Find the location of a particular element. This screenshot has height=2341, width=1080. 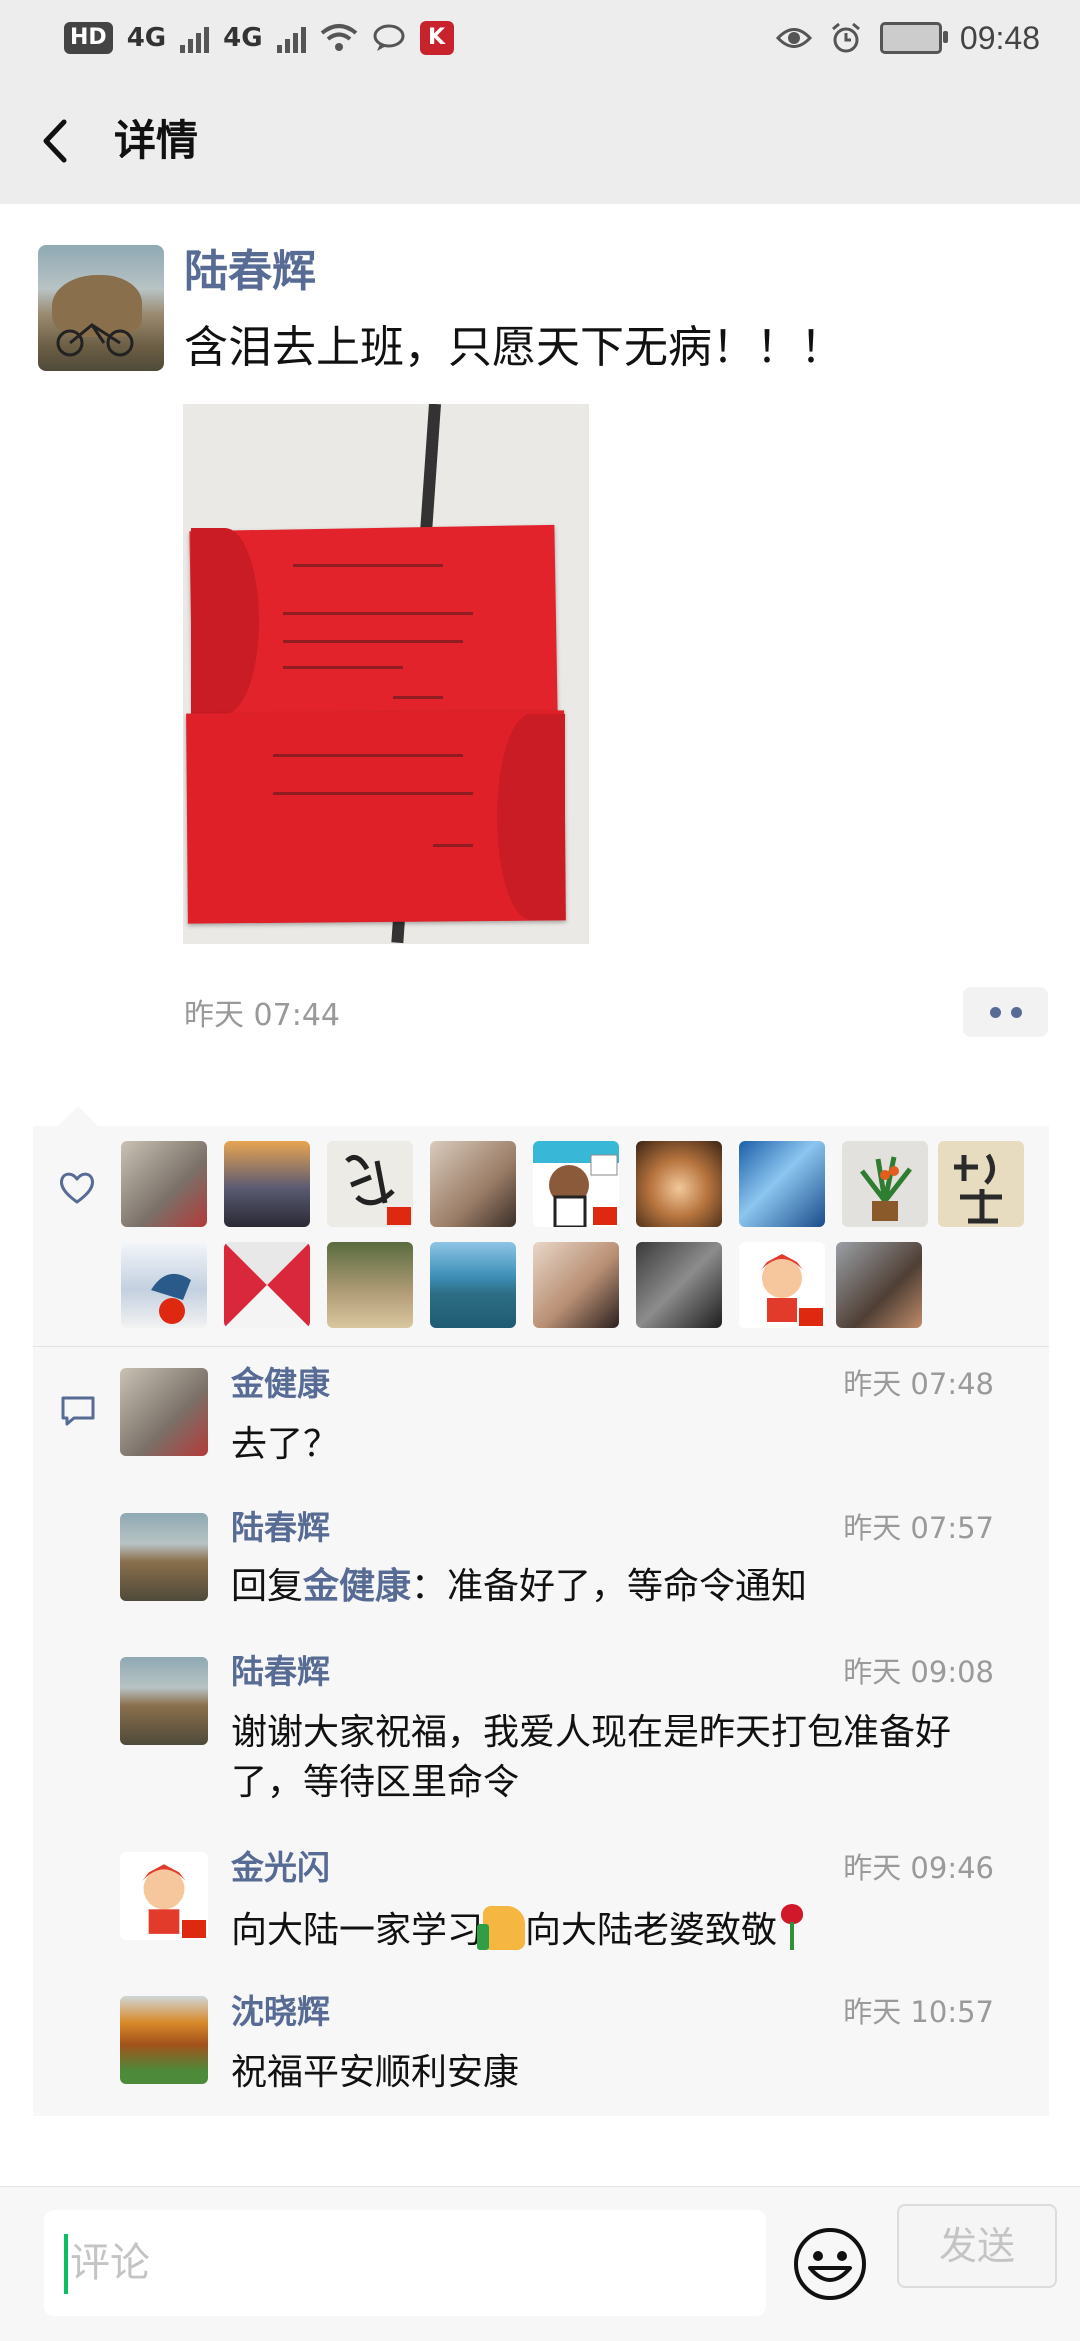

status-time: 09:48 is located at coordinates (999, 37).